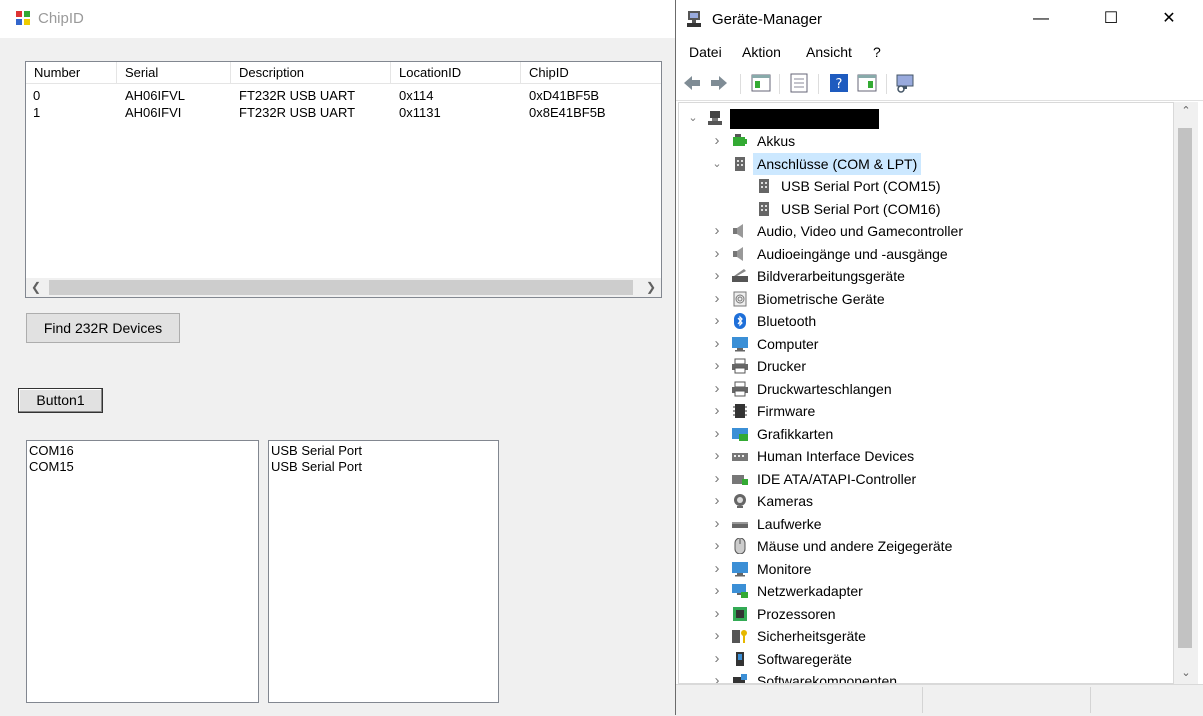 The width and height of the screenshot is (1203, 716). Describe the element at coordinates (1169, 19) in the screenshot. I see `close-button: ✕` at that location.